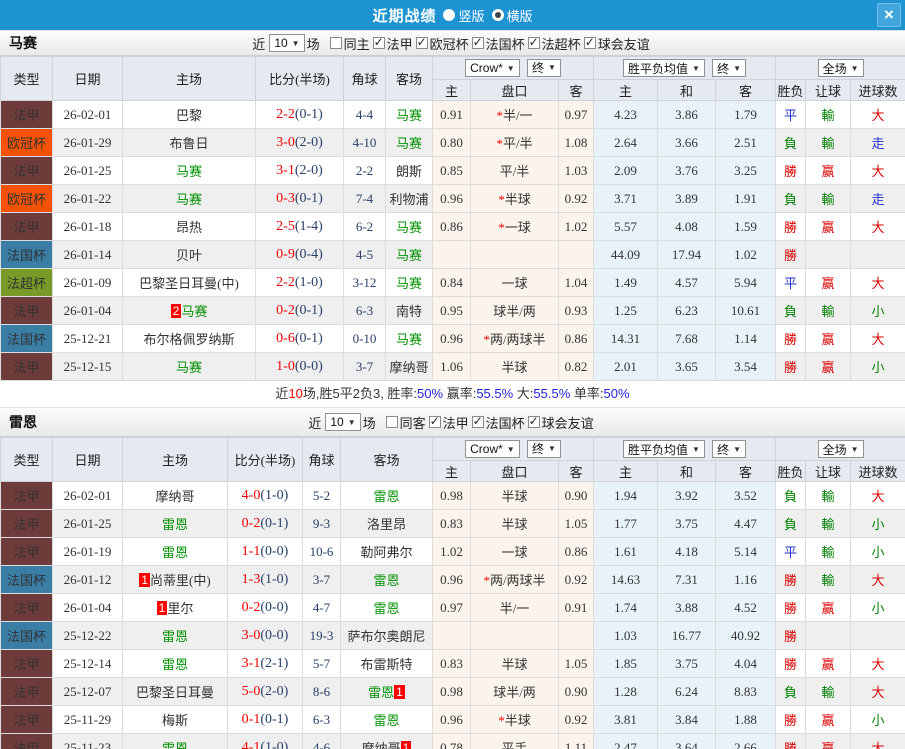 The height and width of the screenshot is (749, 905). I want to click on handicap-label: 半球, so click(517, 720).